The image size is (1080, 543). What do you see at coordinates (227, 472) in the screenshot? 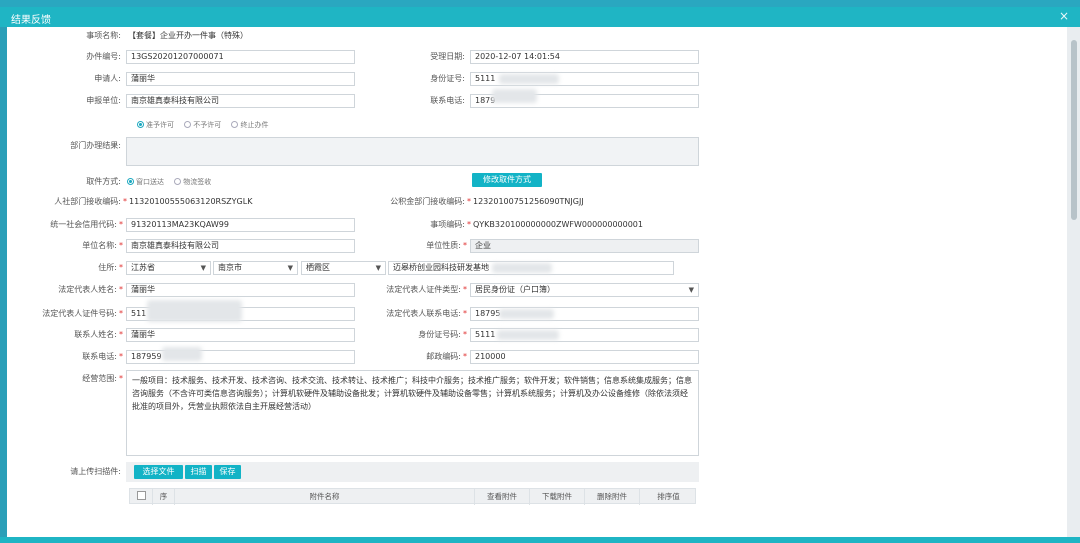
I see `save-button: 保存` at bounding box center [227, 472].